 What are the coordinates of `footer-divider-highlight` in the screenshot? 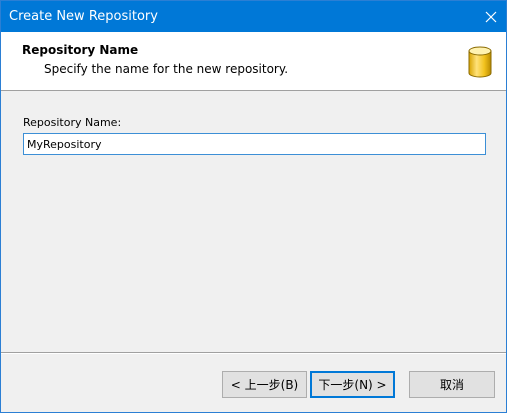 It's located at (253, 353).